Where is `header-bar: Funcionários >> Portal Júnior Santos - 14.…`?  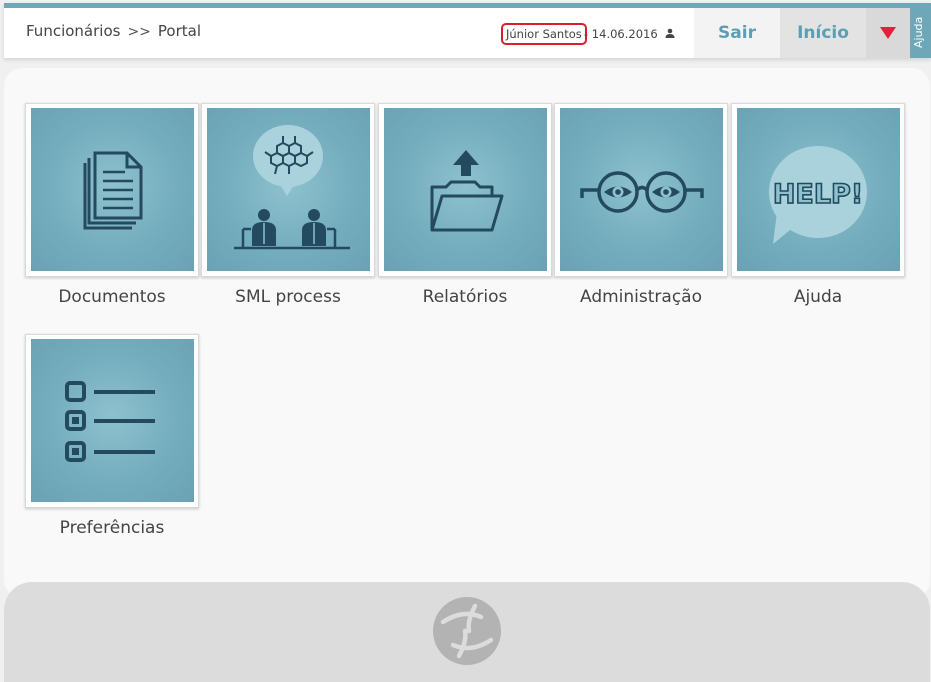 header-bar: Funcionários >> Portal Júnior Santos - 14.… is located at coordinates (467, 30).